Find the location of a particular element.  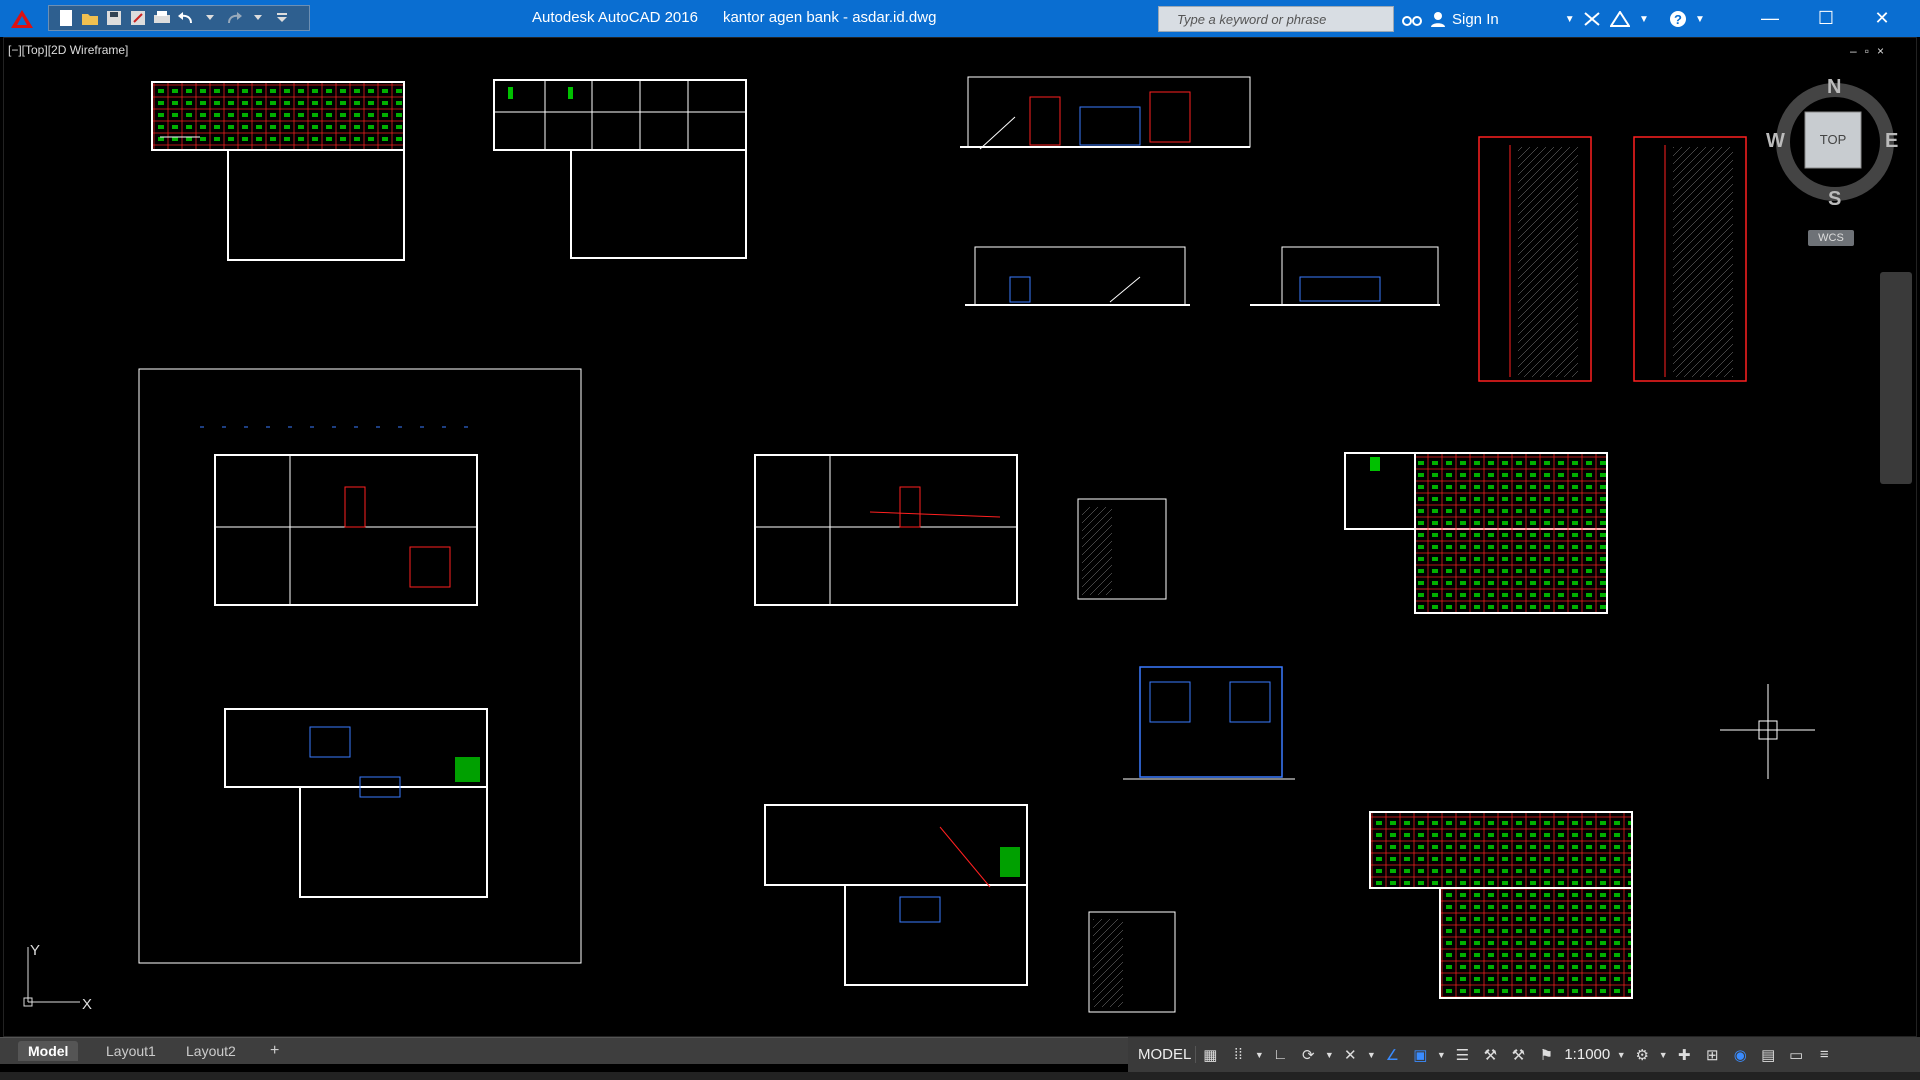

a360-icon is located at coordinates (1620, 19).